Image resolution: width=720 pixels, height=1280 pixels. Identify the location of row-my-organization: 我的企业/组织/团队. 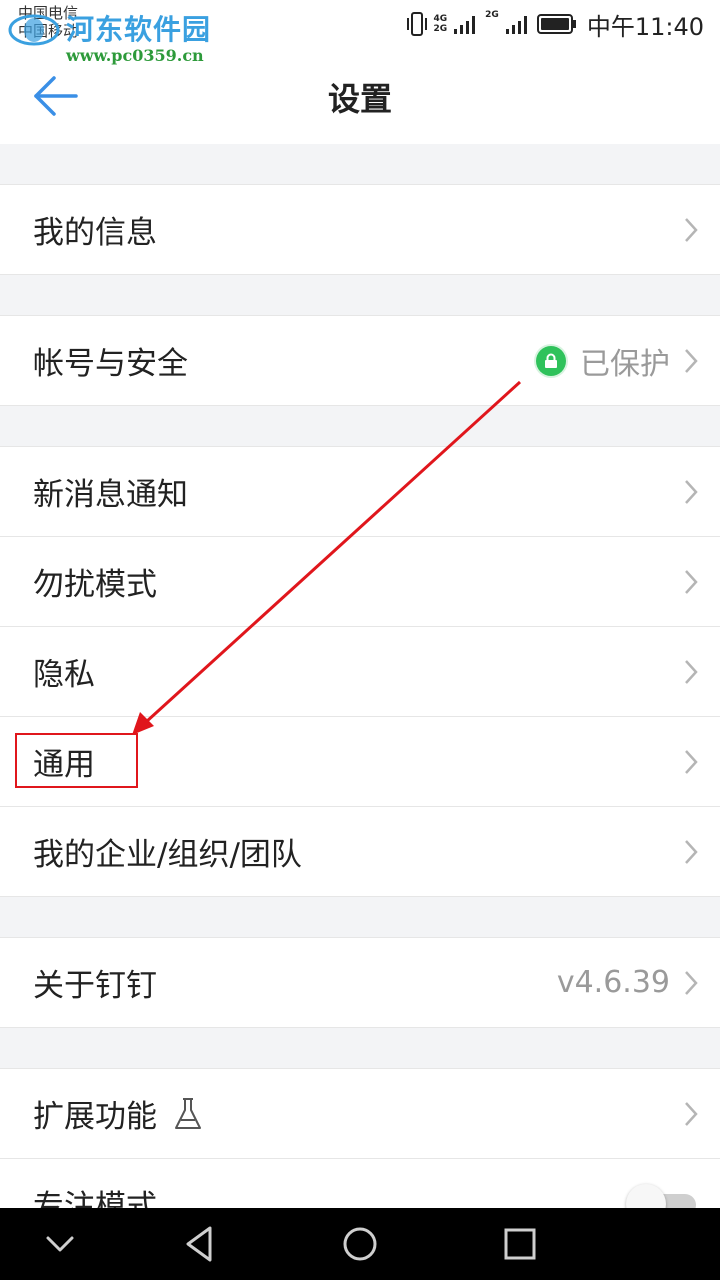
(360, 851).